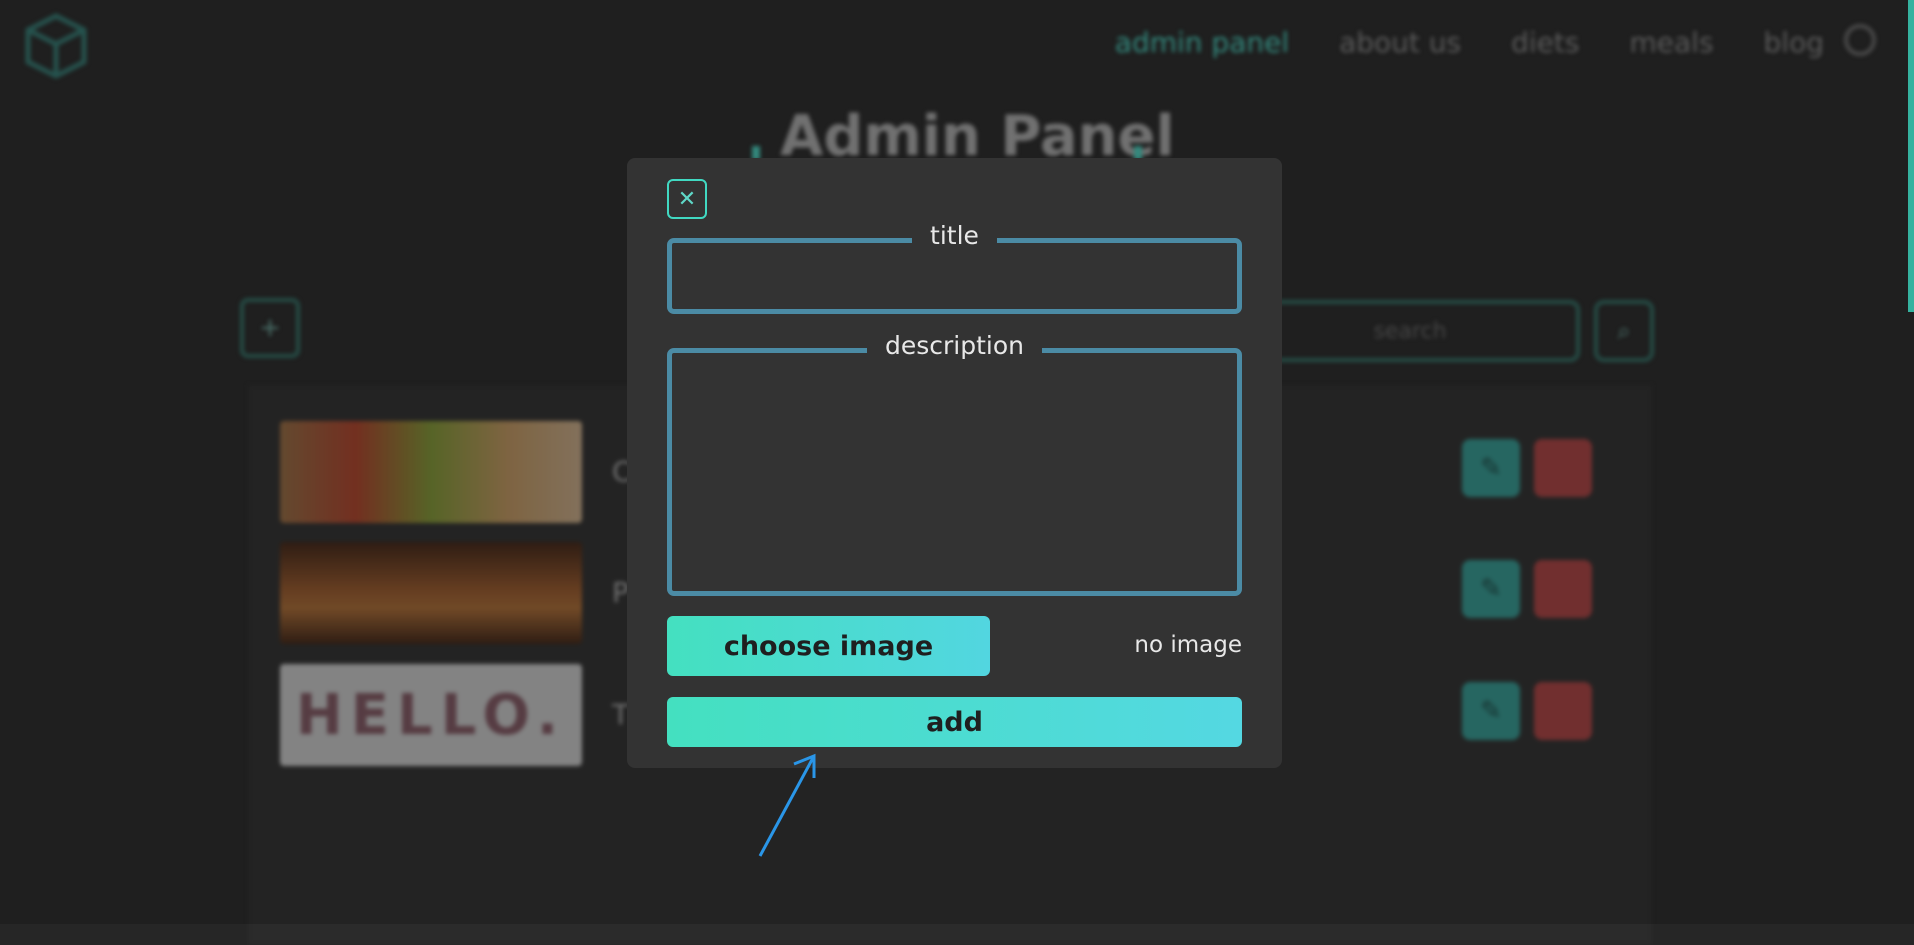 The height and width of the screenshot is (945, 1914). What do you see at coordinates (787, 805) in the screenshot?
I see `pointer-arrow-annotation` at bounding box center [787, 805].